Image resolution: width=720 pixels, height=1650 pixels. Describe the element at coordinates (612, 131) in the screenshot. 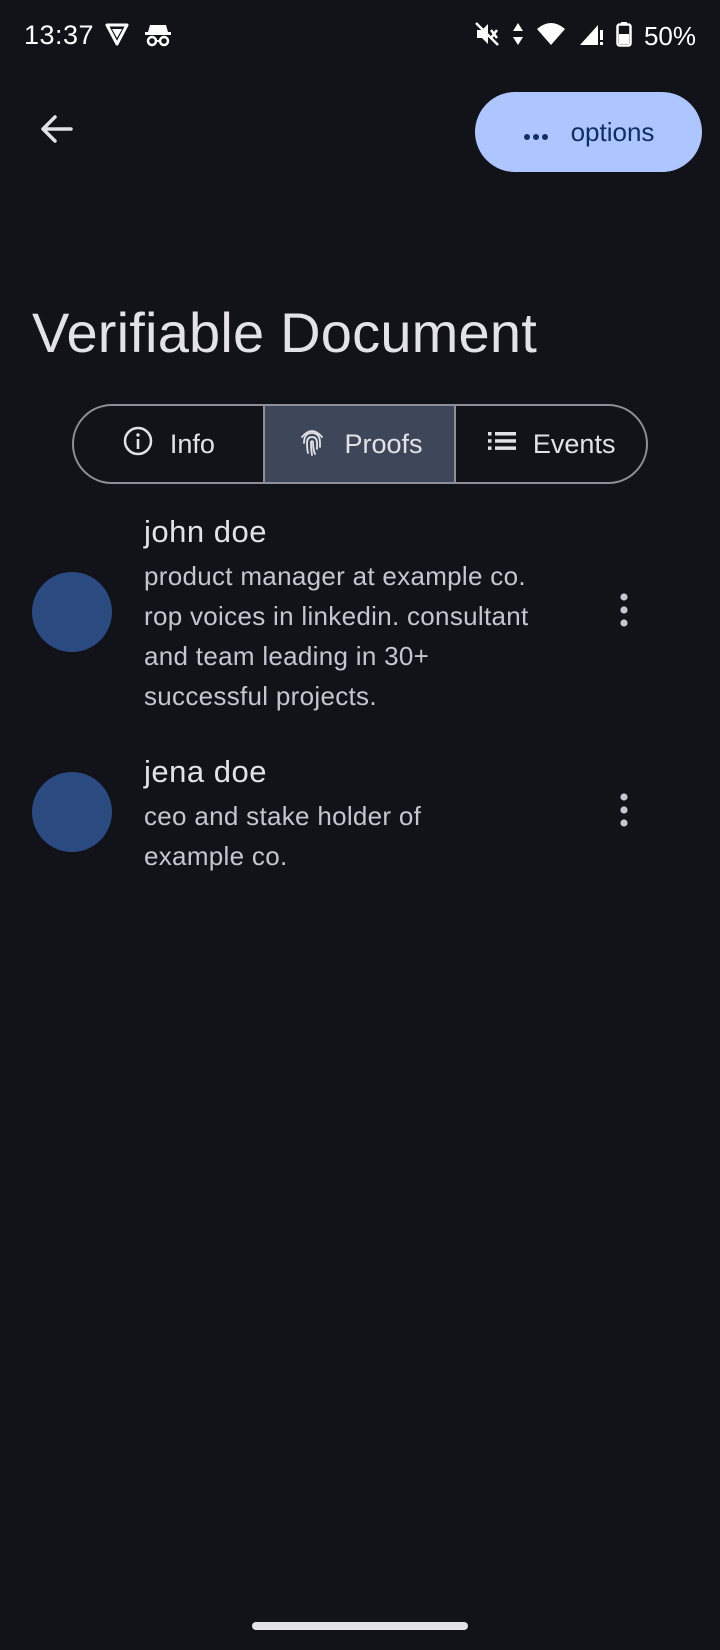

I see `options-label: options` at that location.